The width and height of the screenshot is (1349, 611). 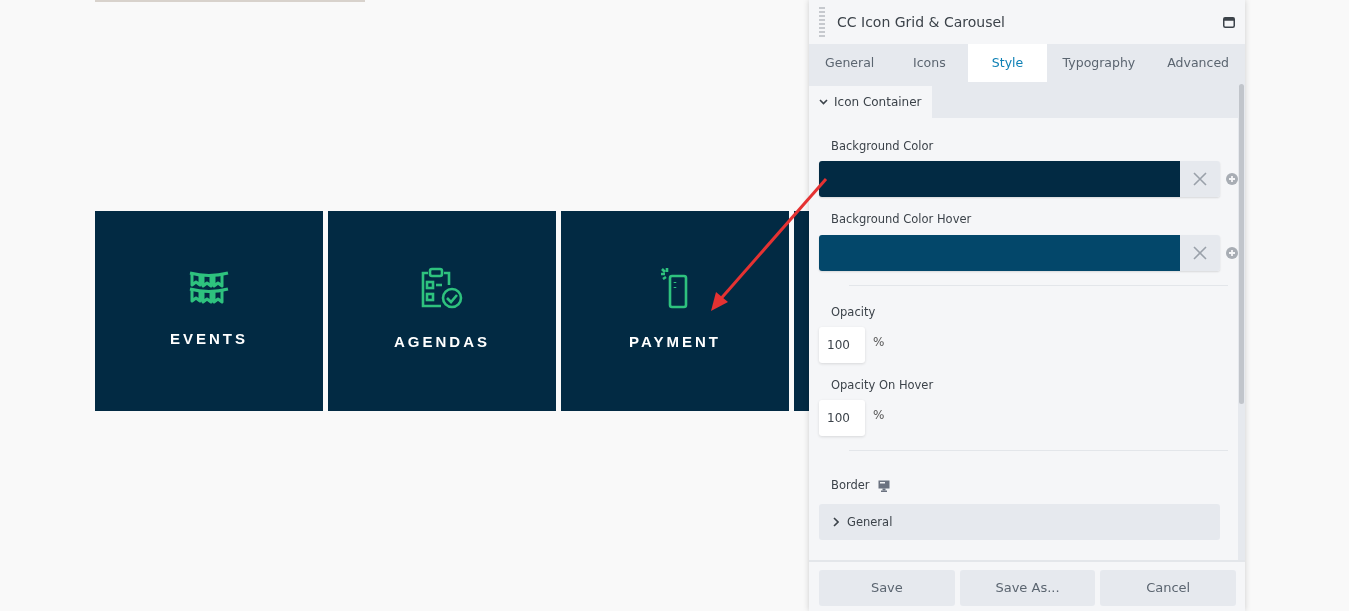 What do you see at coordinates (209, 287) in the screenshot?
I see `bunting-icon` at bounding box center [209, 287].